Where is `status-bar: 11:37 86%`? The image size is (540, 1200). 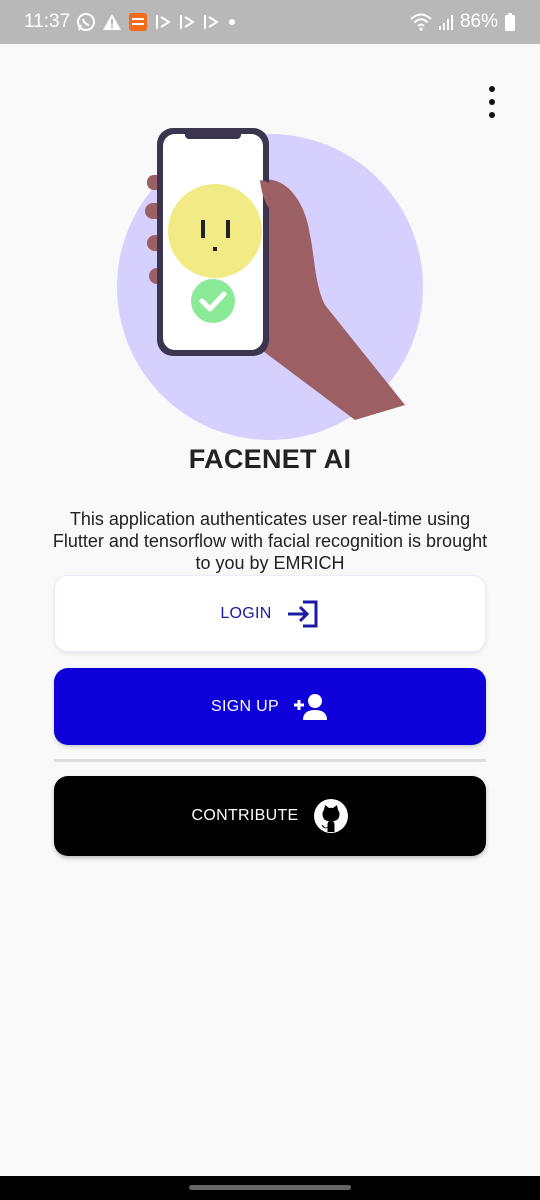
status-bar: 11:37 86% is located at coordinates (270, 22).